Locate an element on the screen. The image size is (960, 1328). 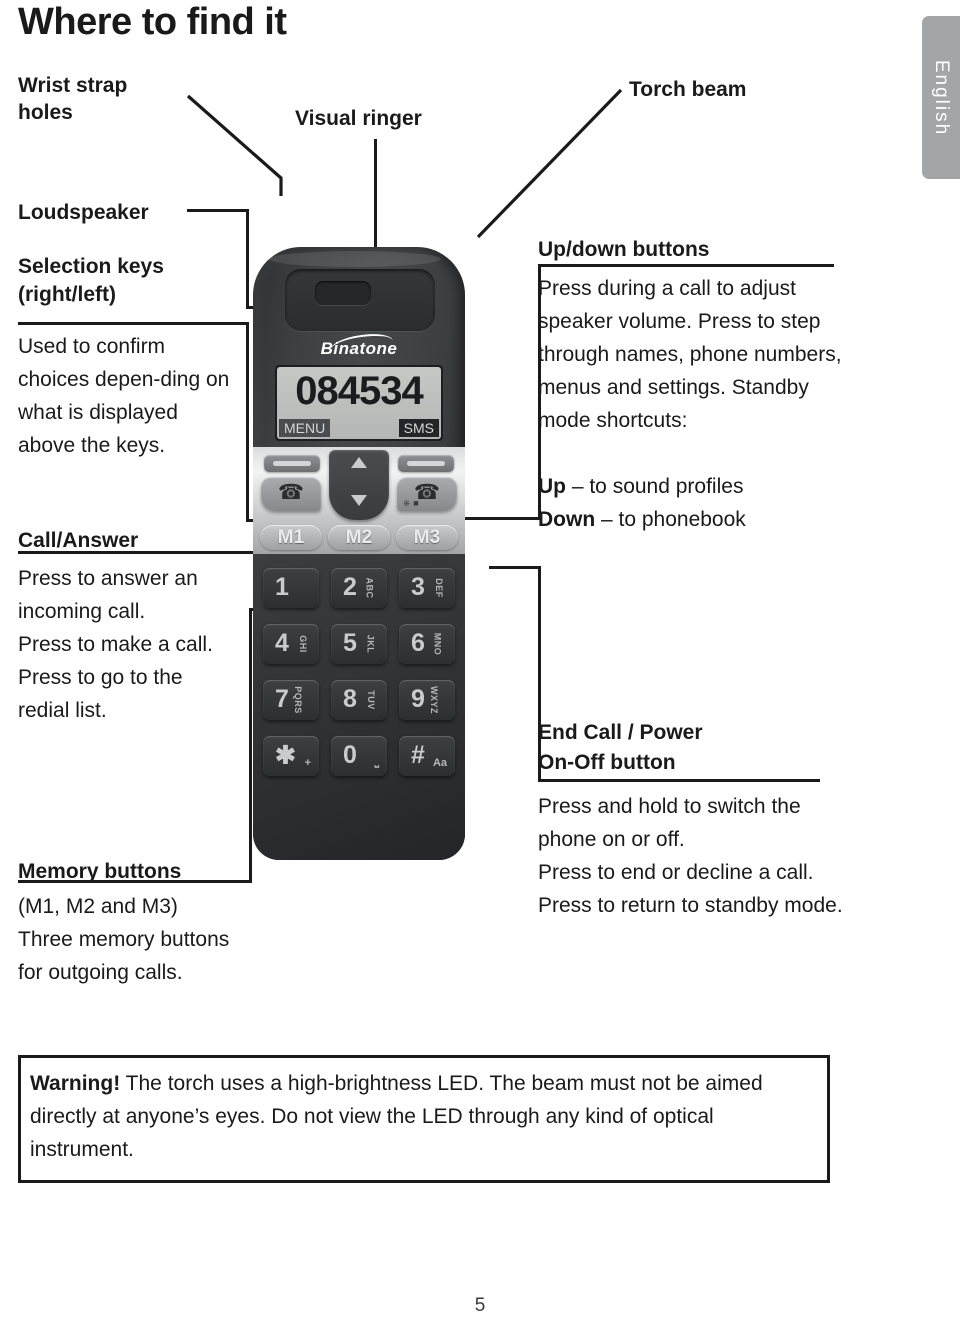
call-answer-key: ☎ is located at coordinates (291, 494).